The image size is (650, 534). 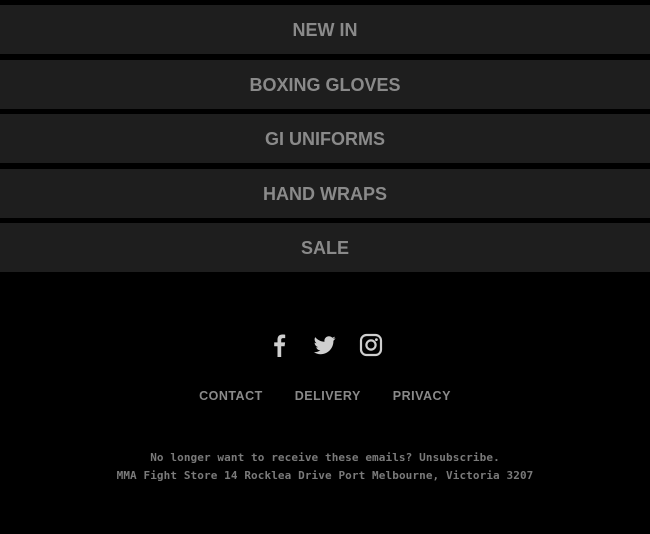 What do you see at coordinates (328, 396) in the screenshot?
I see `footer-link-delivery: DELIVERY` at bounding box center [328, 396].